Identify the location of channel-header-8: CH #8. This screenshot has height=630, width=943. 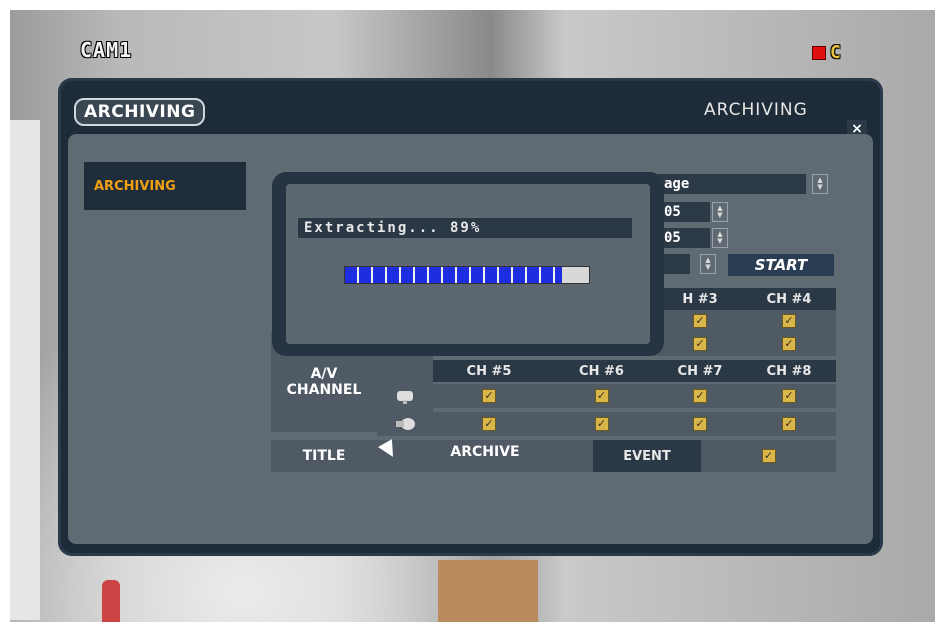
(789, 371).